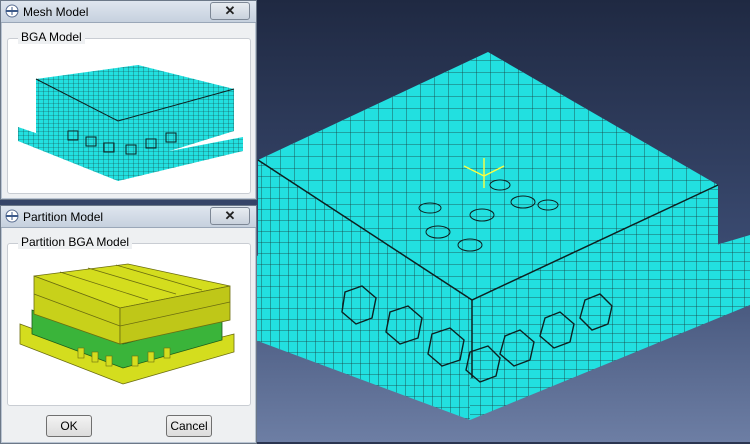 The image size is (750, 444). I want to click on partition-dialog-titlebar: Partition Model ✕, so click(128, 217).